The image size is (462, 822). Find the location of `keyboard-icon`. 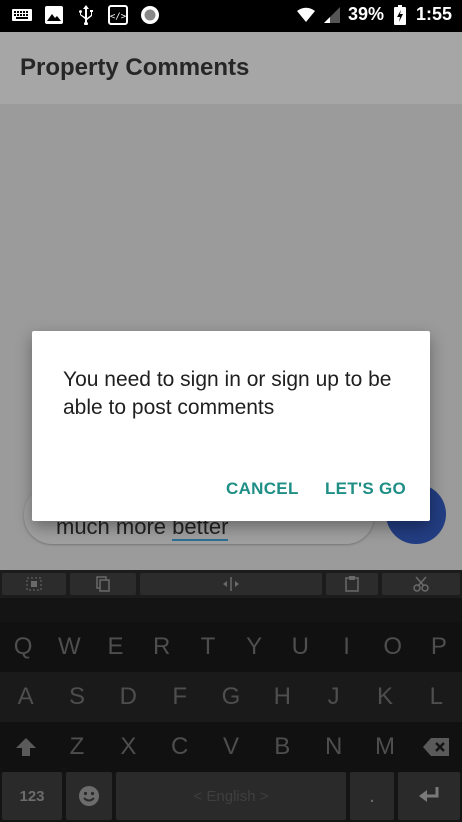

keyboard-icon is located at coordinates (22, 15).